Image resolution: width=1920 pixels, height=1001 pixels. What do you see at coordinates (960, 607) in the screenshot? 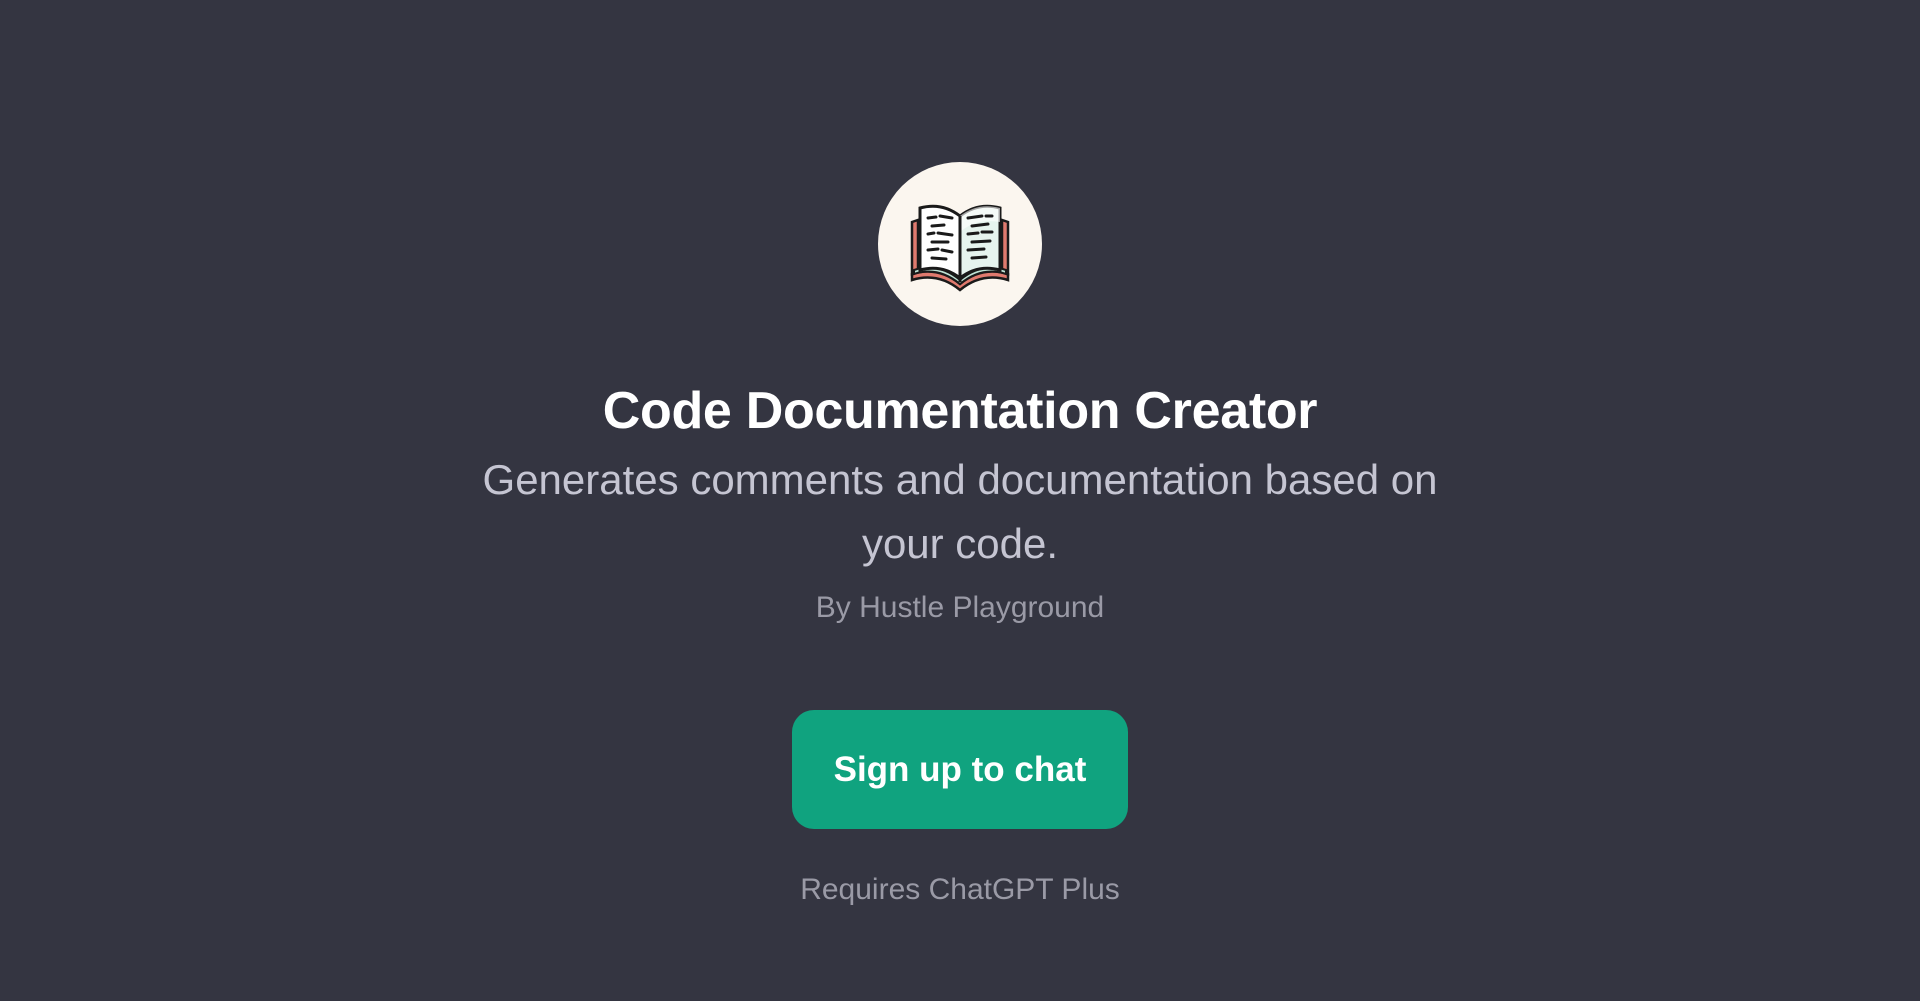
I see `gpt-author: By Hustle Playground` at bounding box center [960, 607].